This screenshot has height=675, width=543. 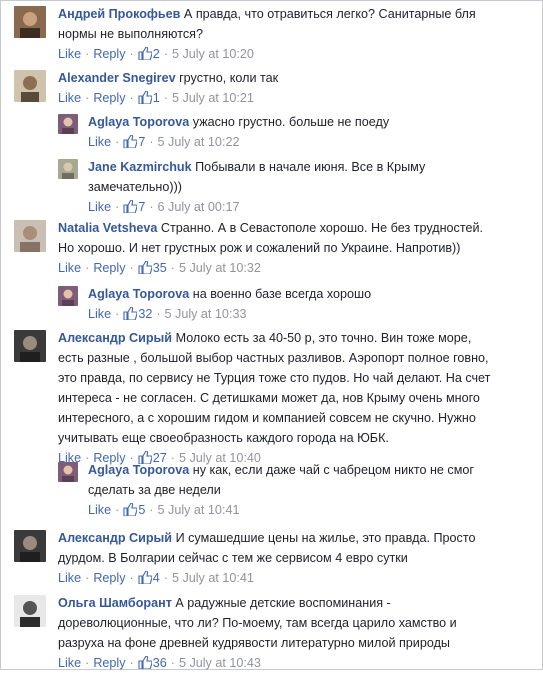 I want to click on comment-actions: Like · Reply · 36 · 5 July at 10:43, so click(x=298, y=664).